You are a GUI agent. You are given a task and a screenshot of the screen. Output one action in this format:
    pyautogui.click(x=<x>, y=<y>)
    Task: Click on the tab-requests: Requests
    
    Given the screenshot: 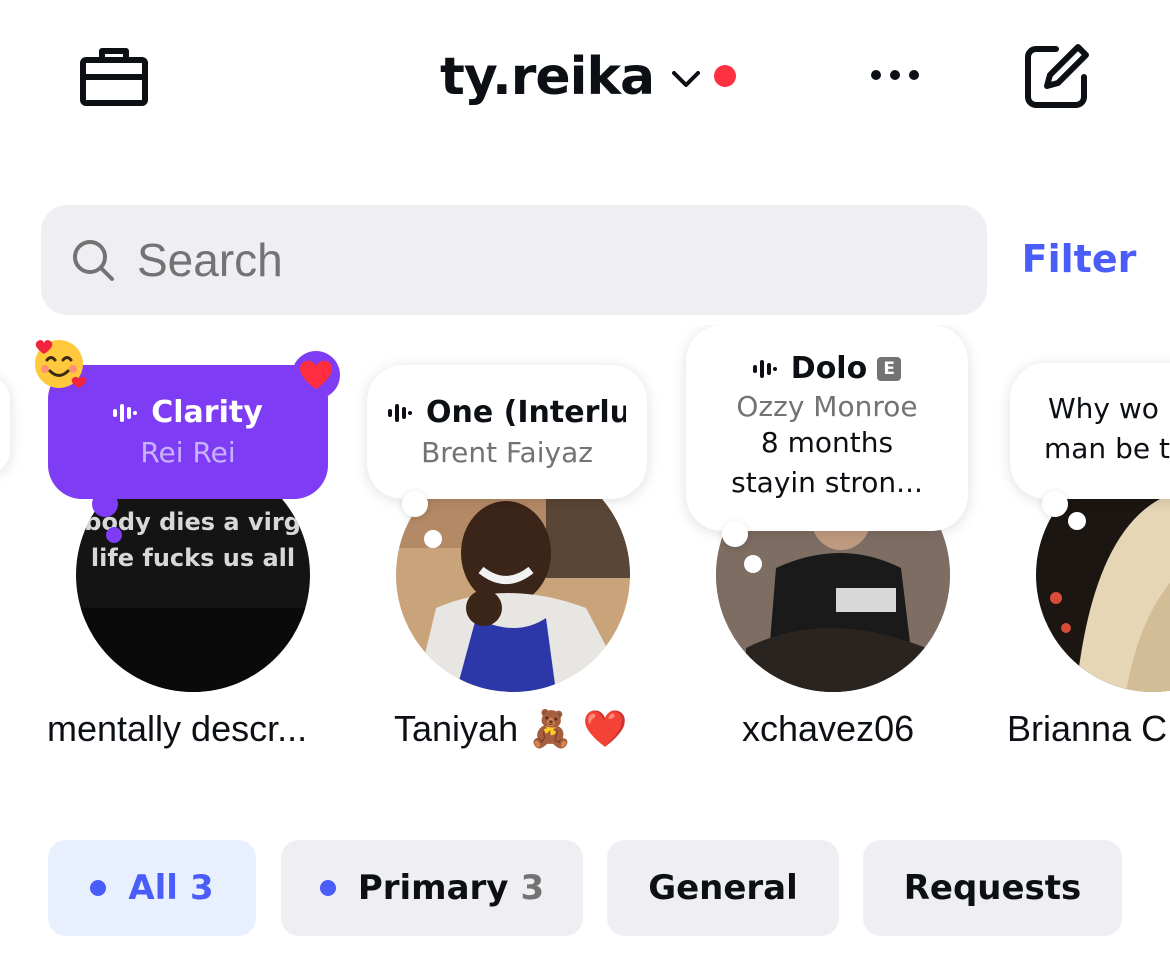 What is the action you would take?
    pyautogui.click(x=992, y=888)
    